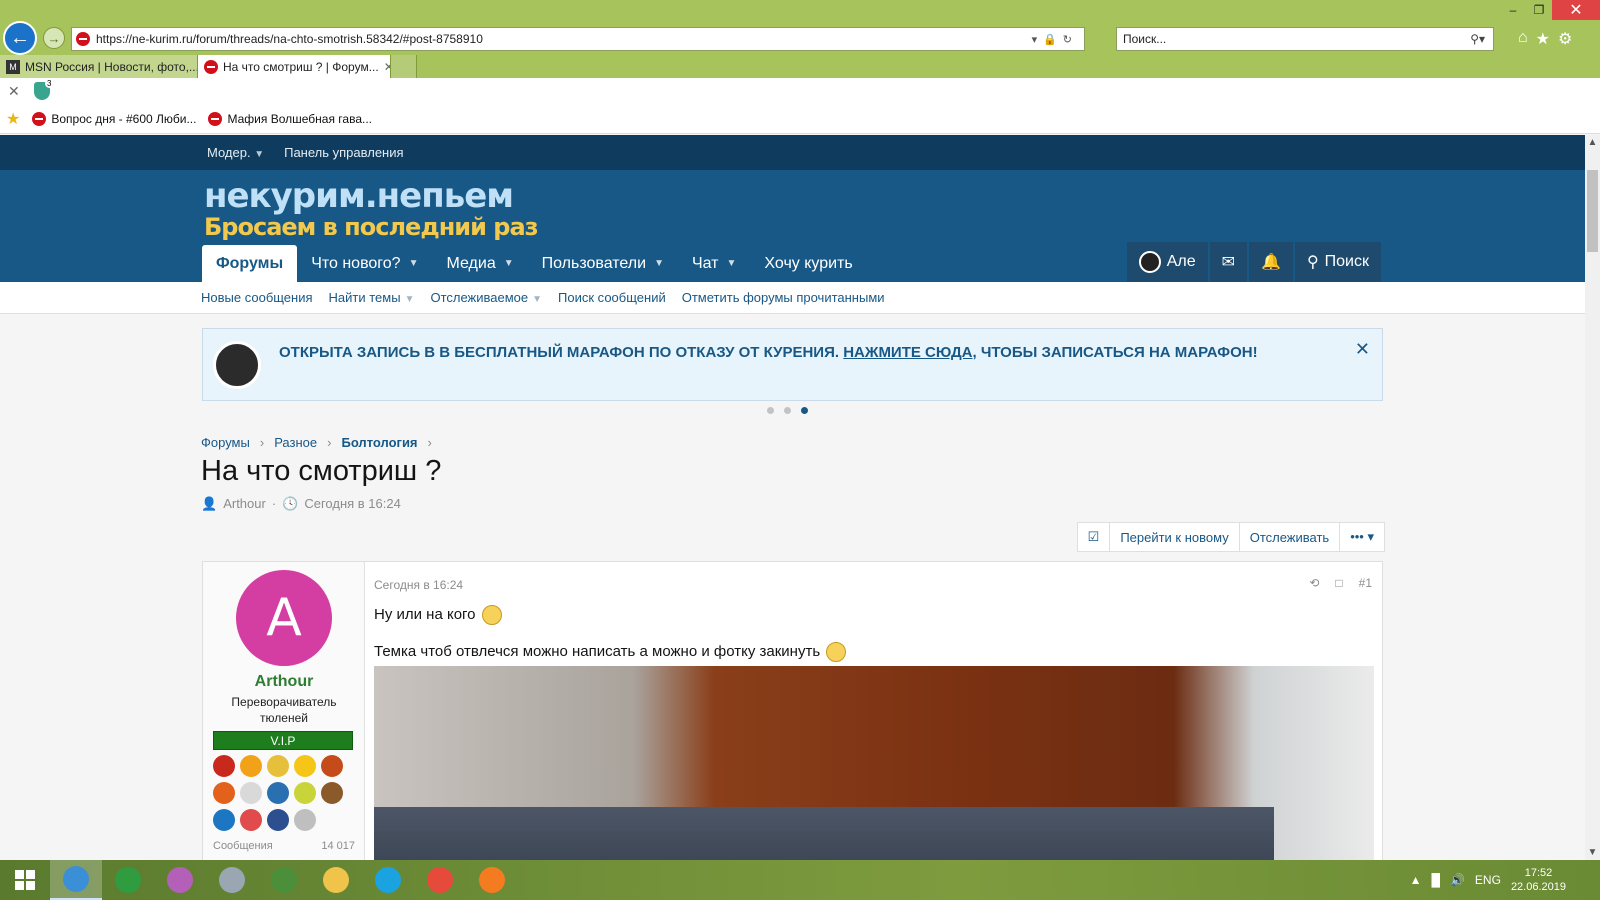 Image resolution: width=1600 pixels, height=900 pixels. I want to click on search-icon: ⚲▾, so click(1477, 39).